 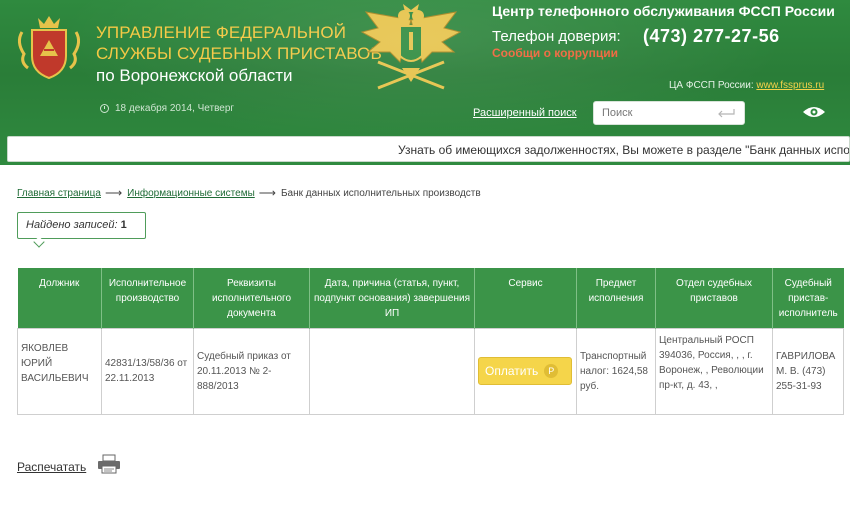 I want to click on ruble-icon: Р, so click(x=551, y=371).